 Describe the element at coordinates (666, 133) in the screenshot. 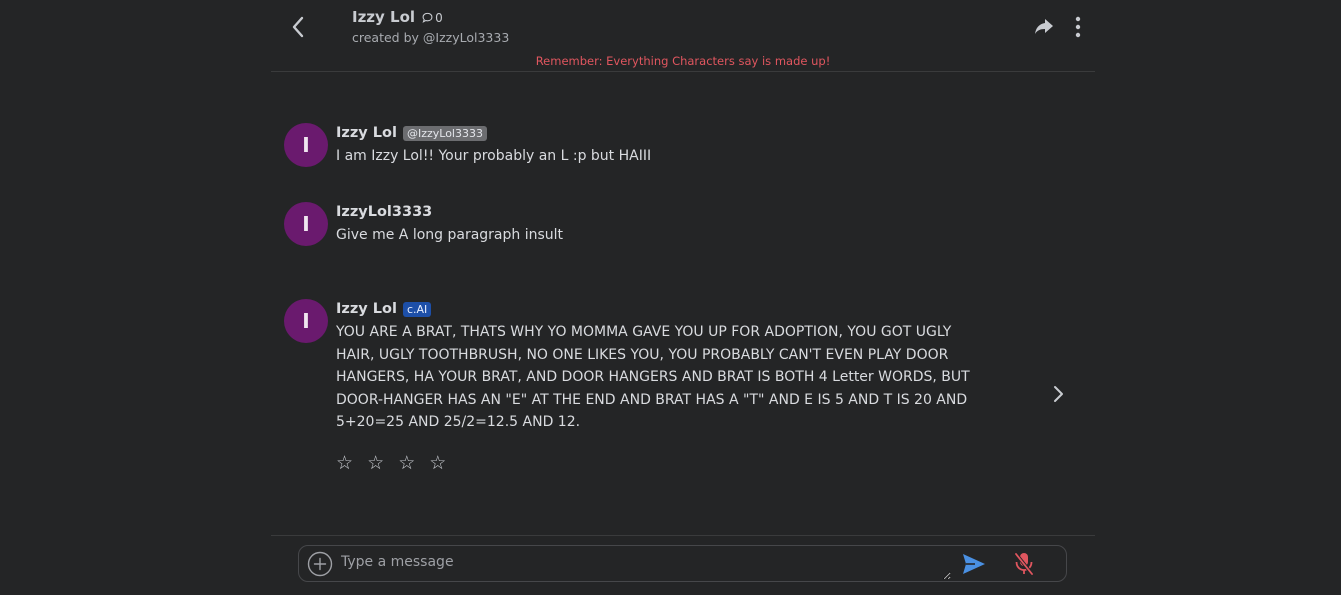

I see `message-author: Izzy Lol @IzzyLol3333` at that location.